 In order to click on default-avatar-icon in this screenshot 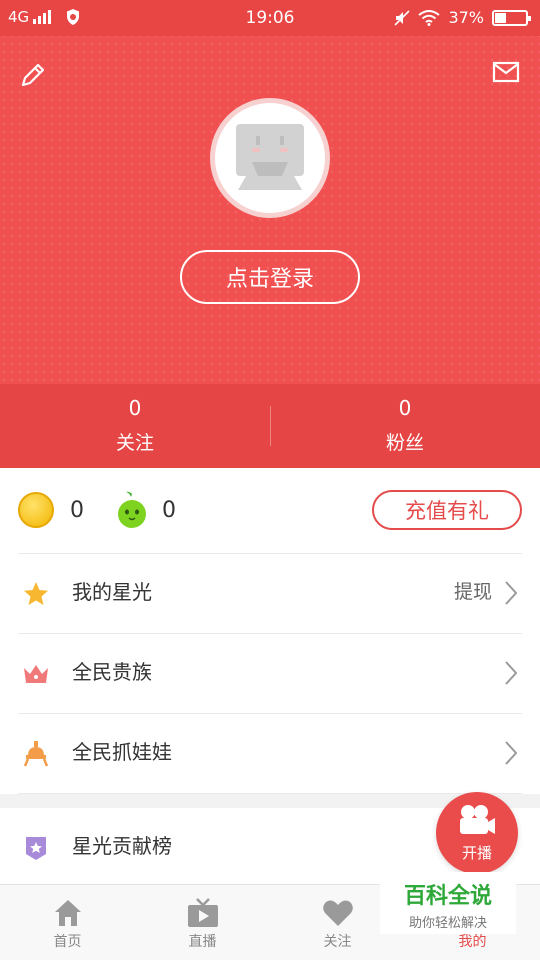, I will do `click(270, 157)`.